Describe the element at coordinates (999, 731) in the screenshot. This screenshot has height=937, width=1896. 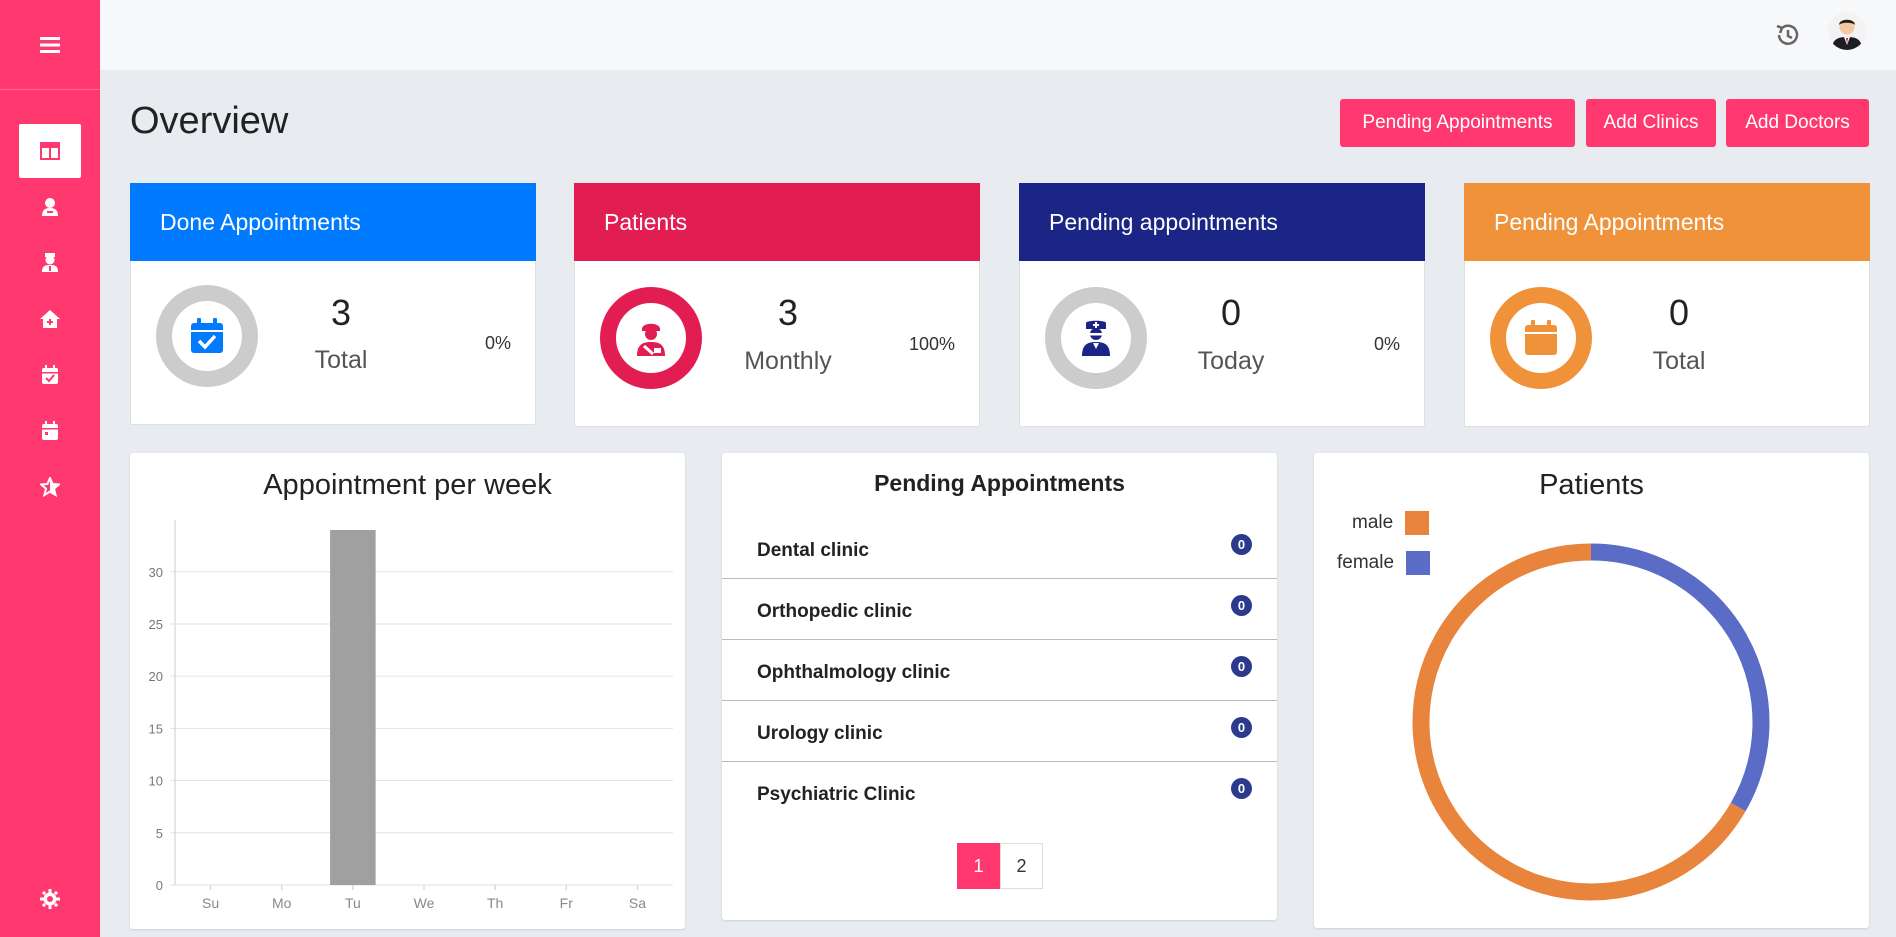
I see `list-item: Urology clinic 0` at that location.